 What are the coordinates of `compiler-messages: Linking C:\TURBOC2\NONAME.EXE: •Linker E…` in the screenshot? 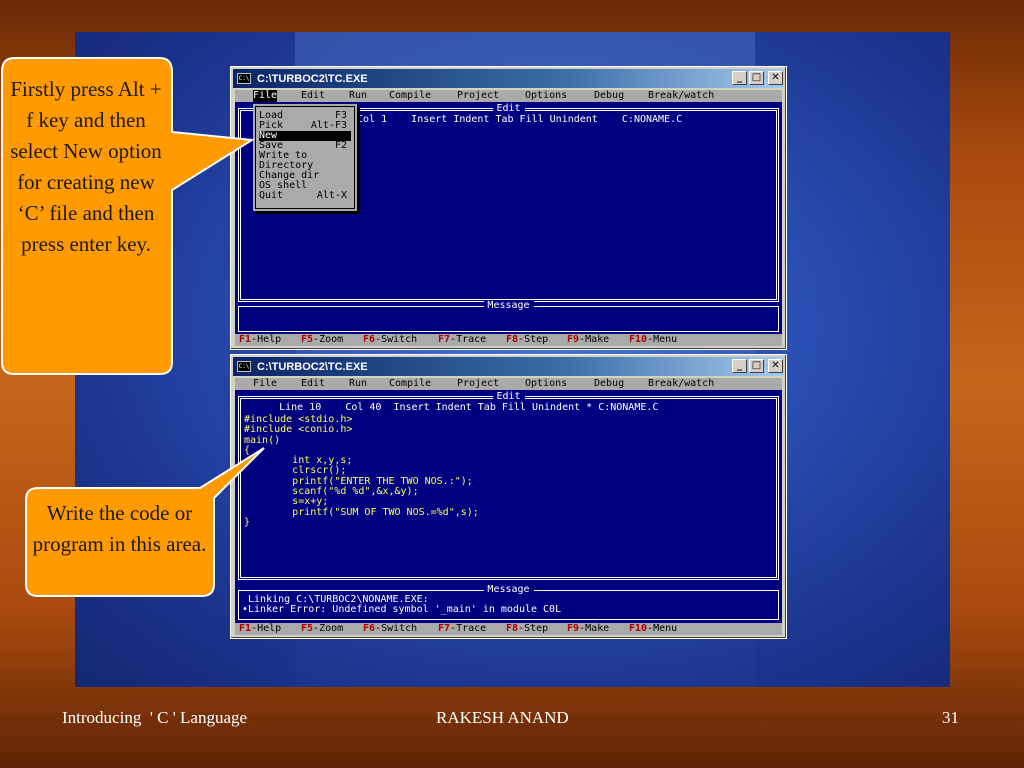 It's located at (402, 604).